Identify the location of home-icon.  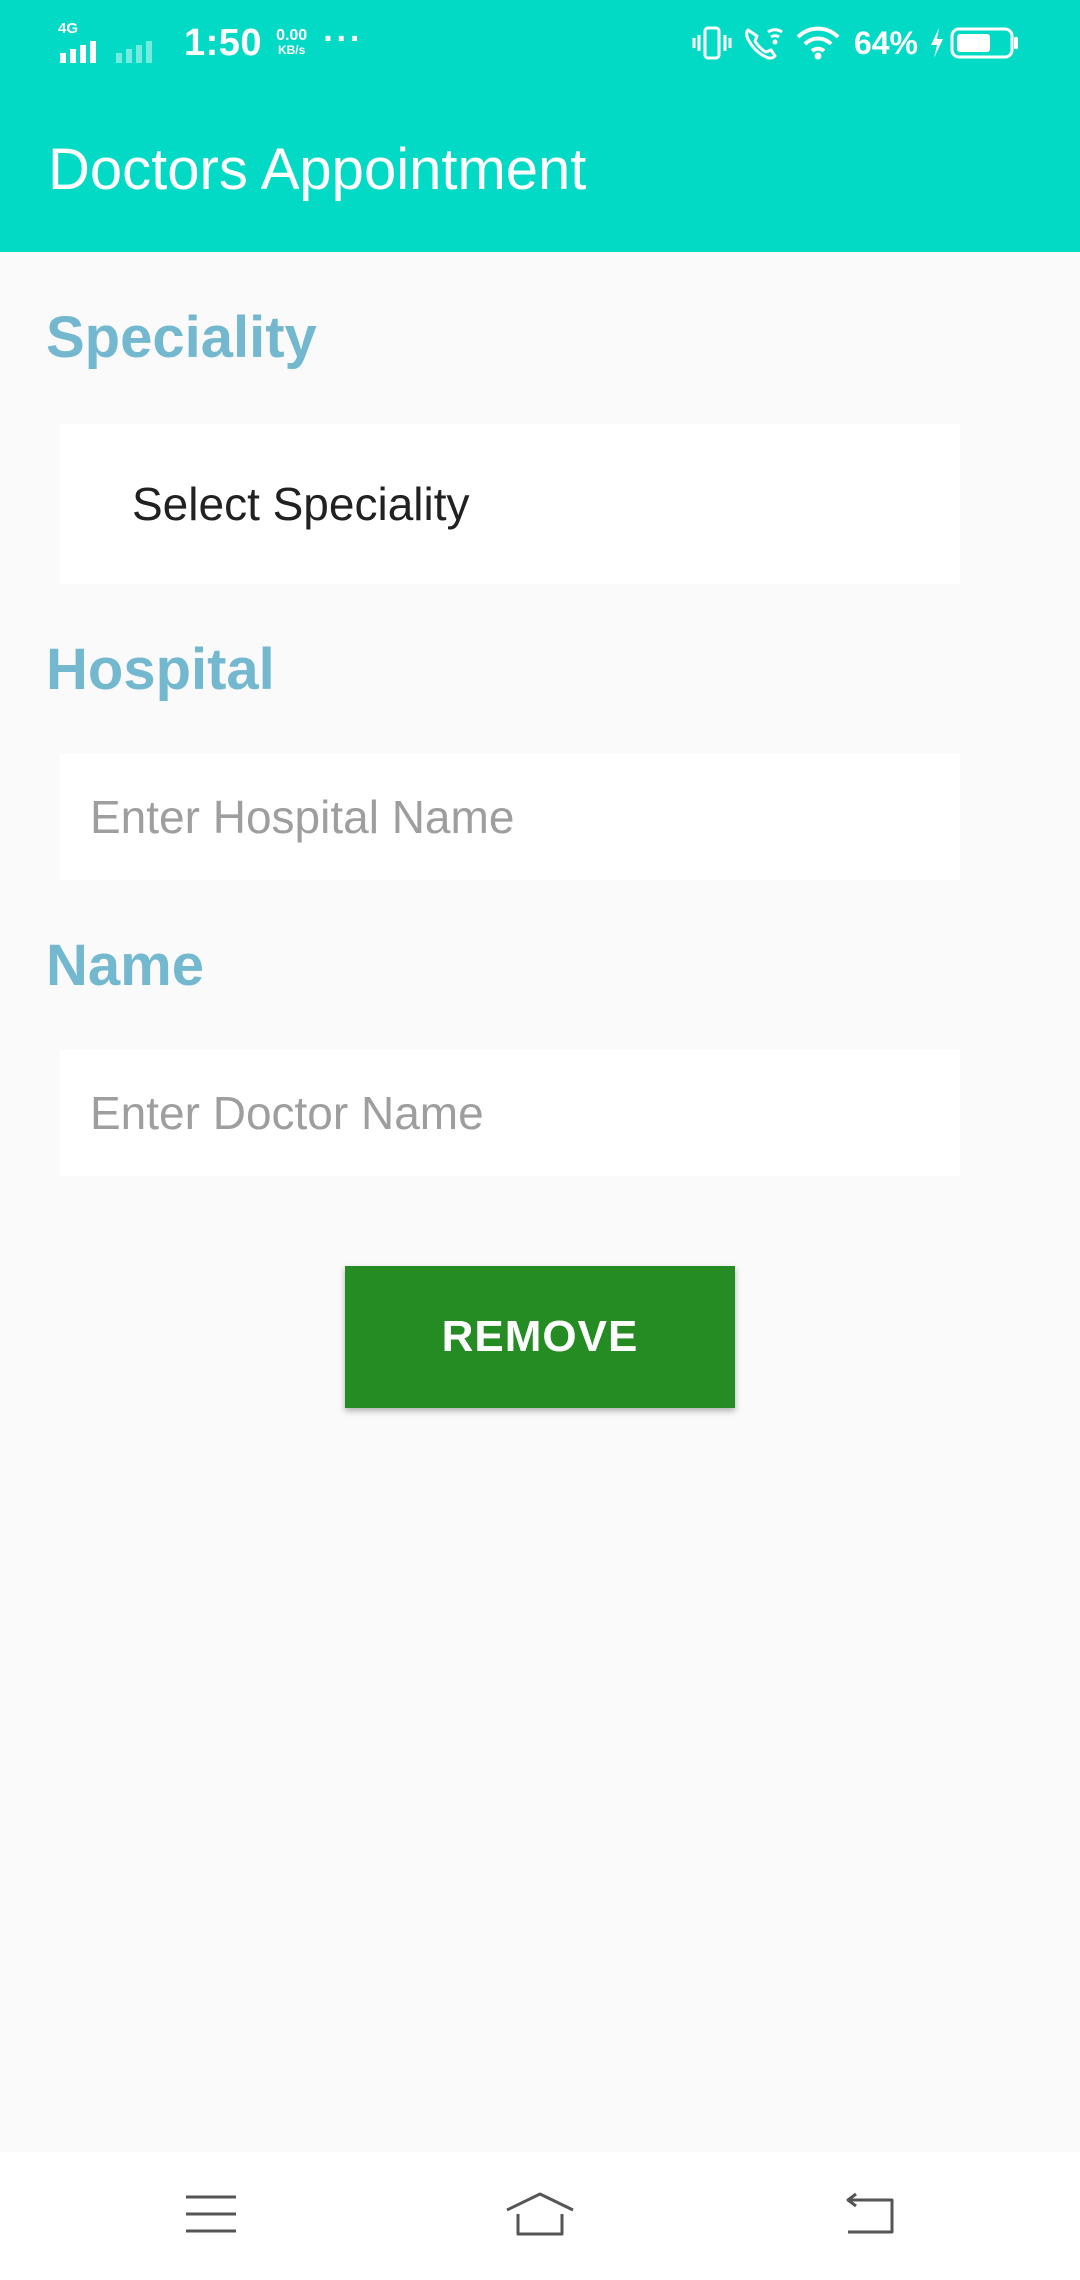
(540, 2216).